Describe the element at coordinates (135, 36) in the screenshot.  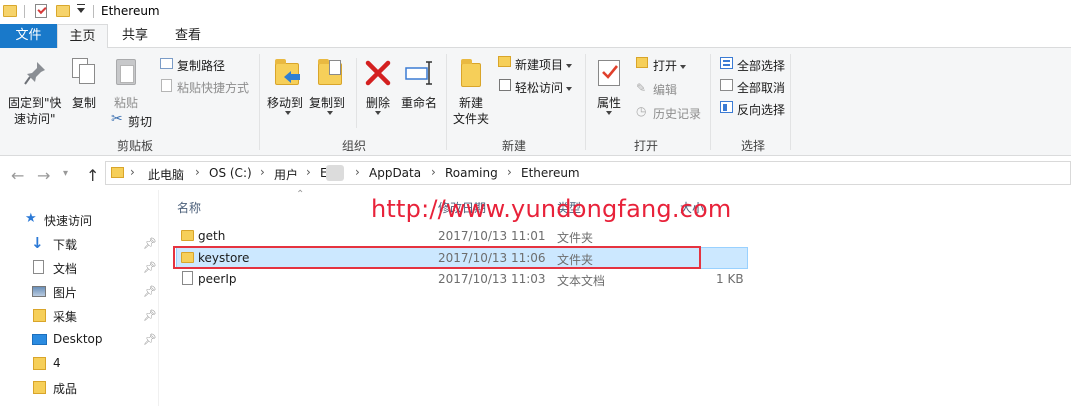
I see `tab-share: 共享` at that location.